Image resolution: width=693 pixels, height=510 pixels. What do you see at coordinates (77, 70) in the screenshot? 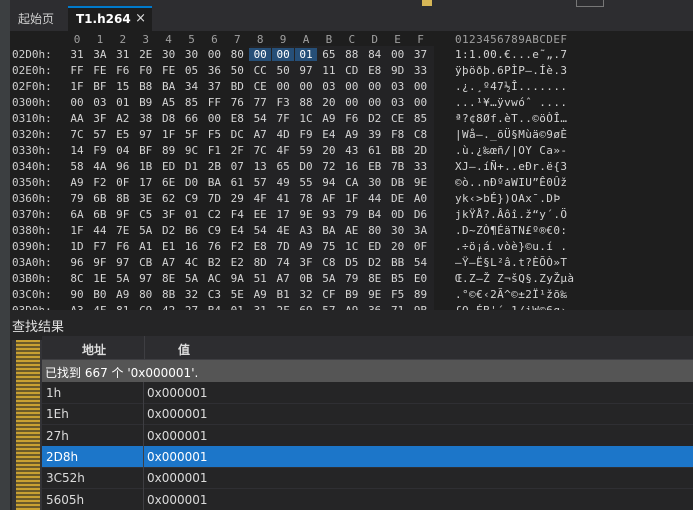
I see `hex-byte: FF` at bounding box center [77, 70].